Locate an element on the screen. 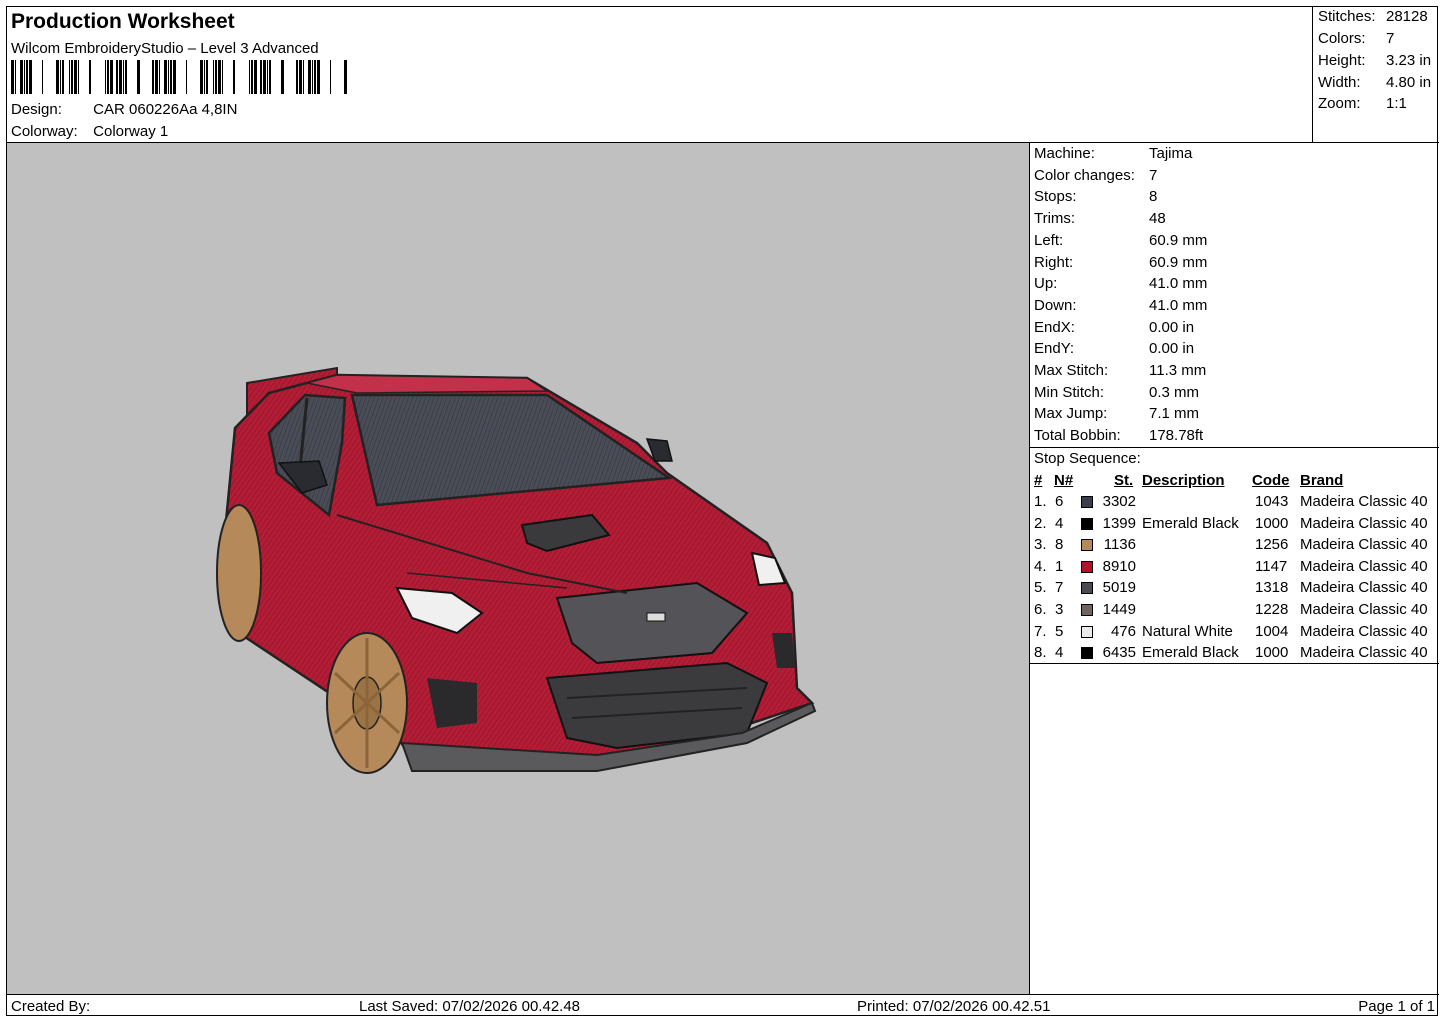 Image resolution: width=1445 pixels, height=1021 pixels. design-row: Design: CAR 060226Aa 4,8IN is located at coordinates (124, 109).